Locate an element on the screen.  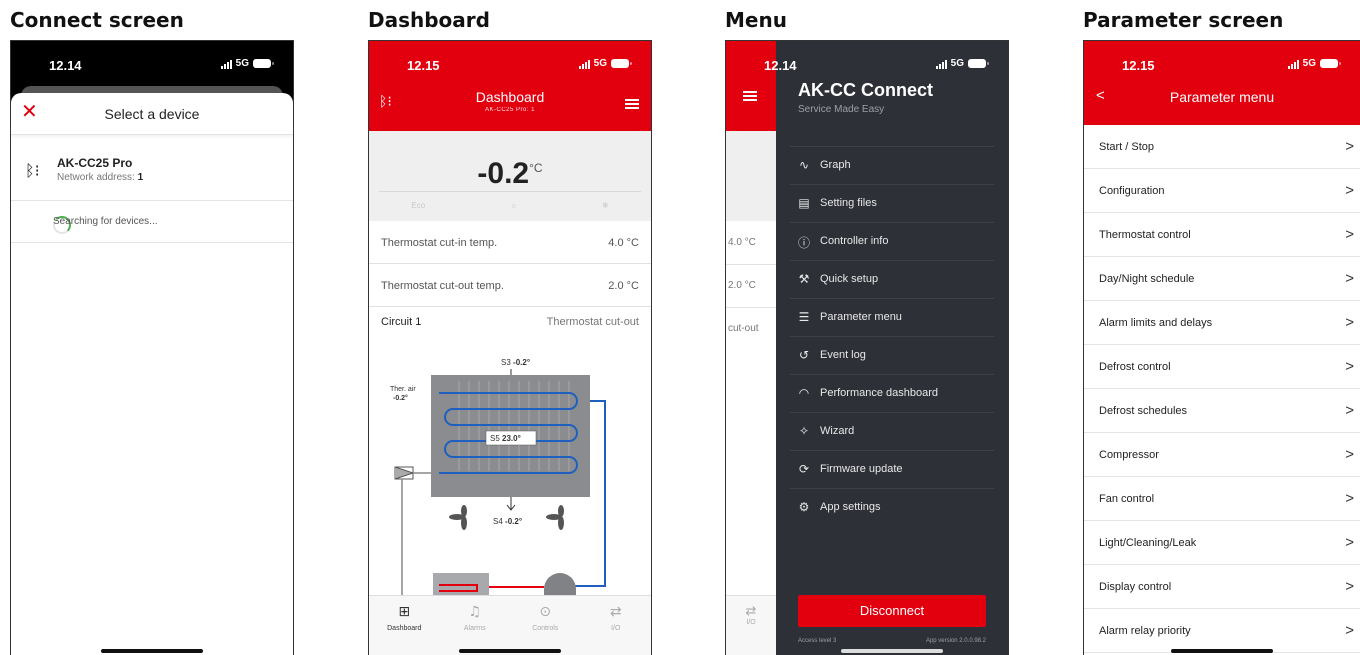
sheet-title: Select a device is located at coordinates (152, 114).